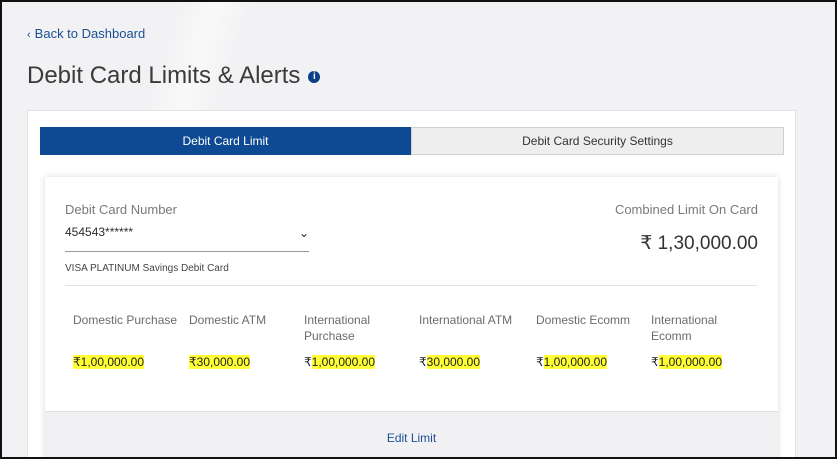 The height and width of the screenshot is (459, 837). Describe the element at coordinates (586, 340) in the screenshot. I see `limit-domestic-ecomm: Domestic Ecomm ₹1,00,000.00` at that location.